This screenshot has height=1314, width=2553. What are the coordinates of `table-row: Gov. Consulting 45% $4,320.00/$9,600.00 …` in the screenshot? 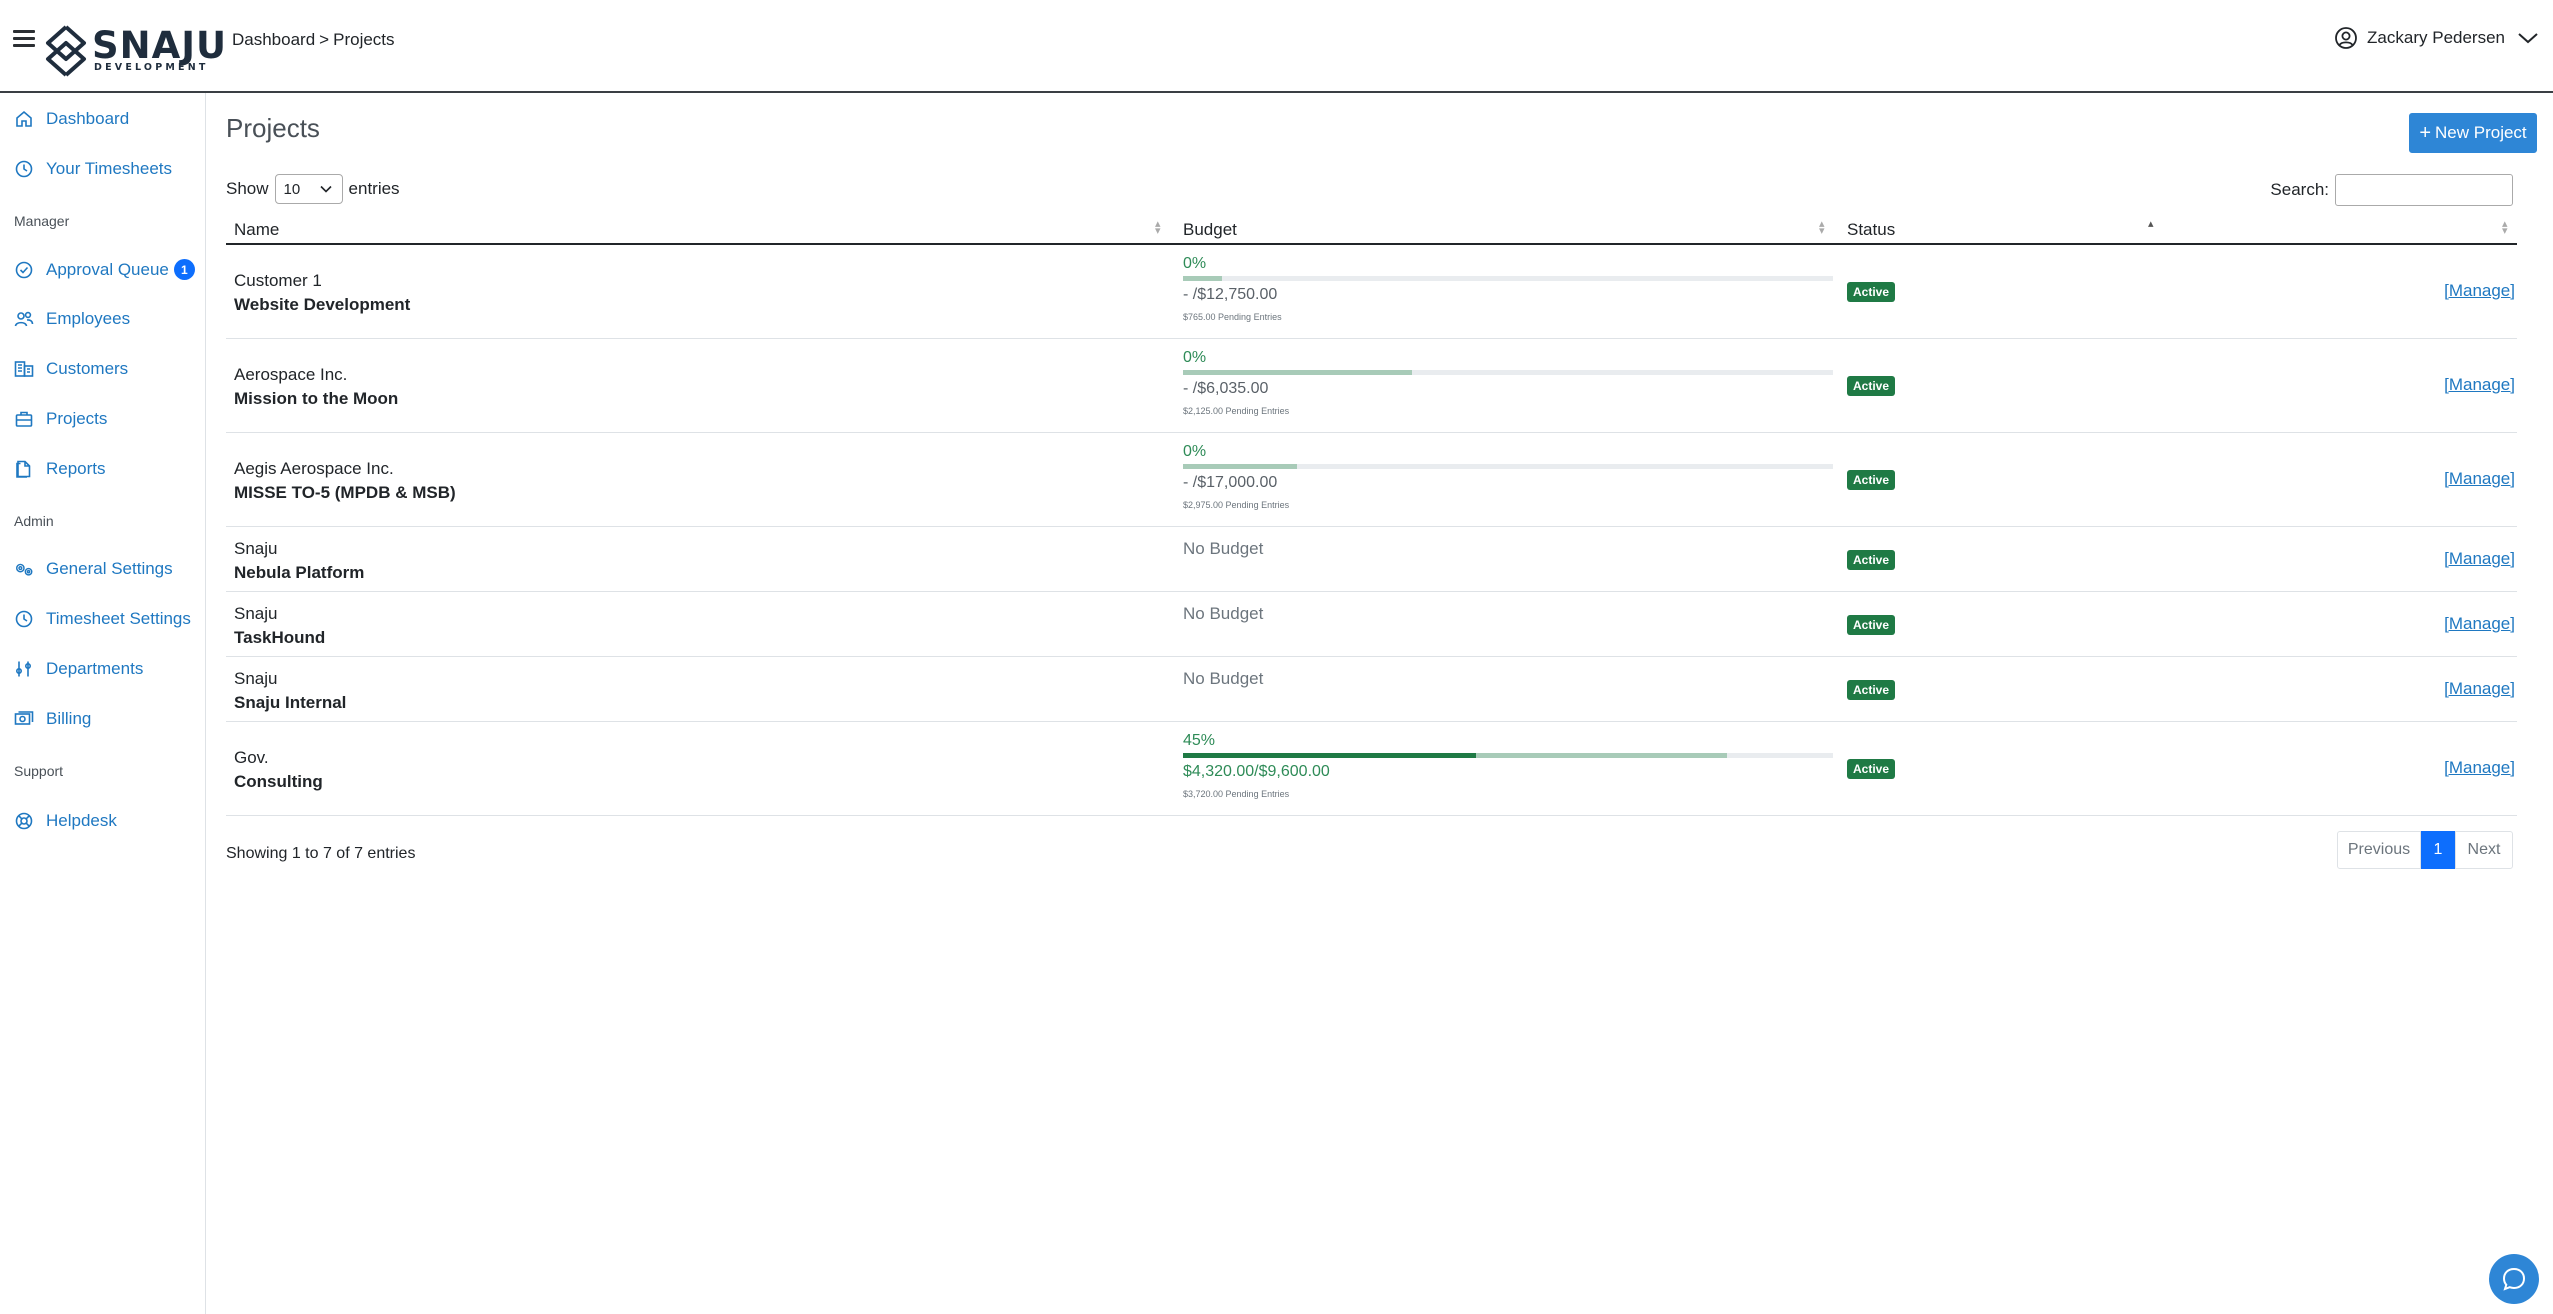 It's located at (1371, 769).